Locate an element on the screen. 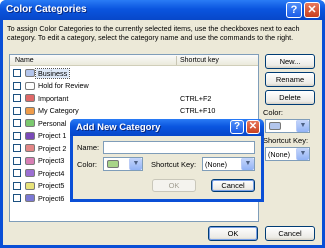  list-item: Business is located at coordinates (134, 73).